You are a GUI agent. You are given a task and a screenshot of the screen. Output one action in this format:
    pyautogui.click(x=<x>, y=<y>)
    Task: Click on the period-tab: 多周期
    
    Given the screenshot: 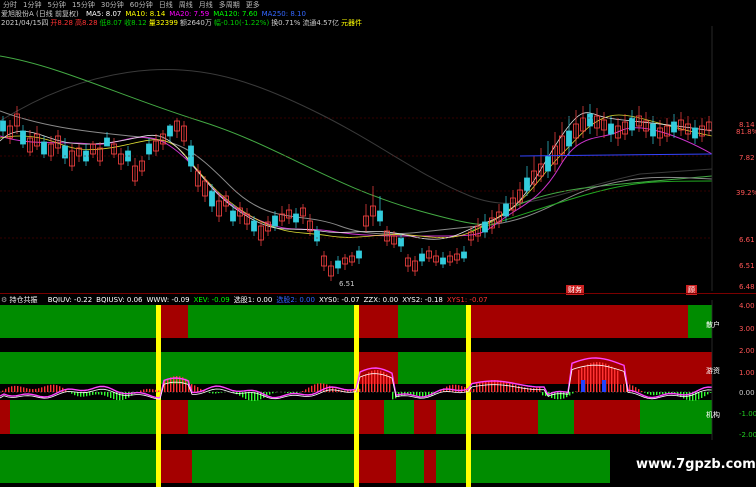 What is the action you would take?
    pyautogui.click(x=229, y=5)
    